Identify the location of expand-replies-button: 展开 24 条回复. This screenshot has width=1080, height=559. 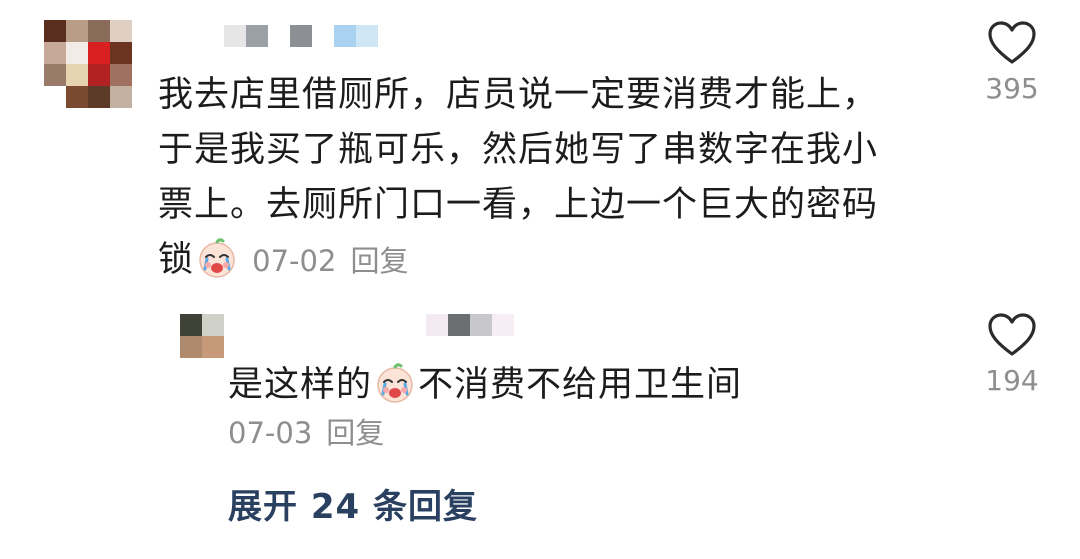
(353, 507).